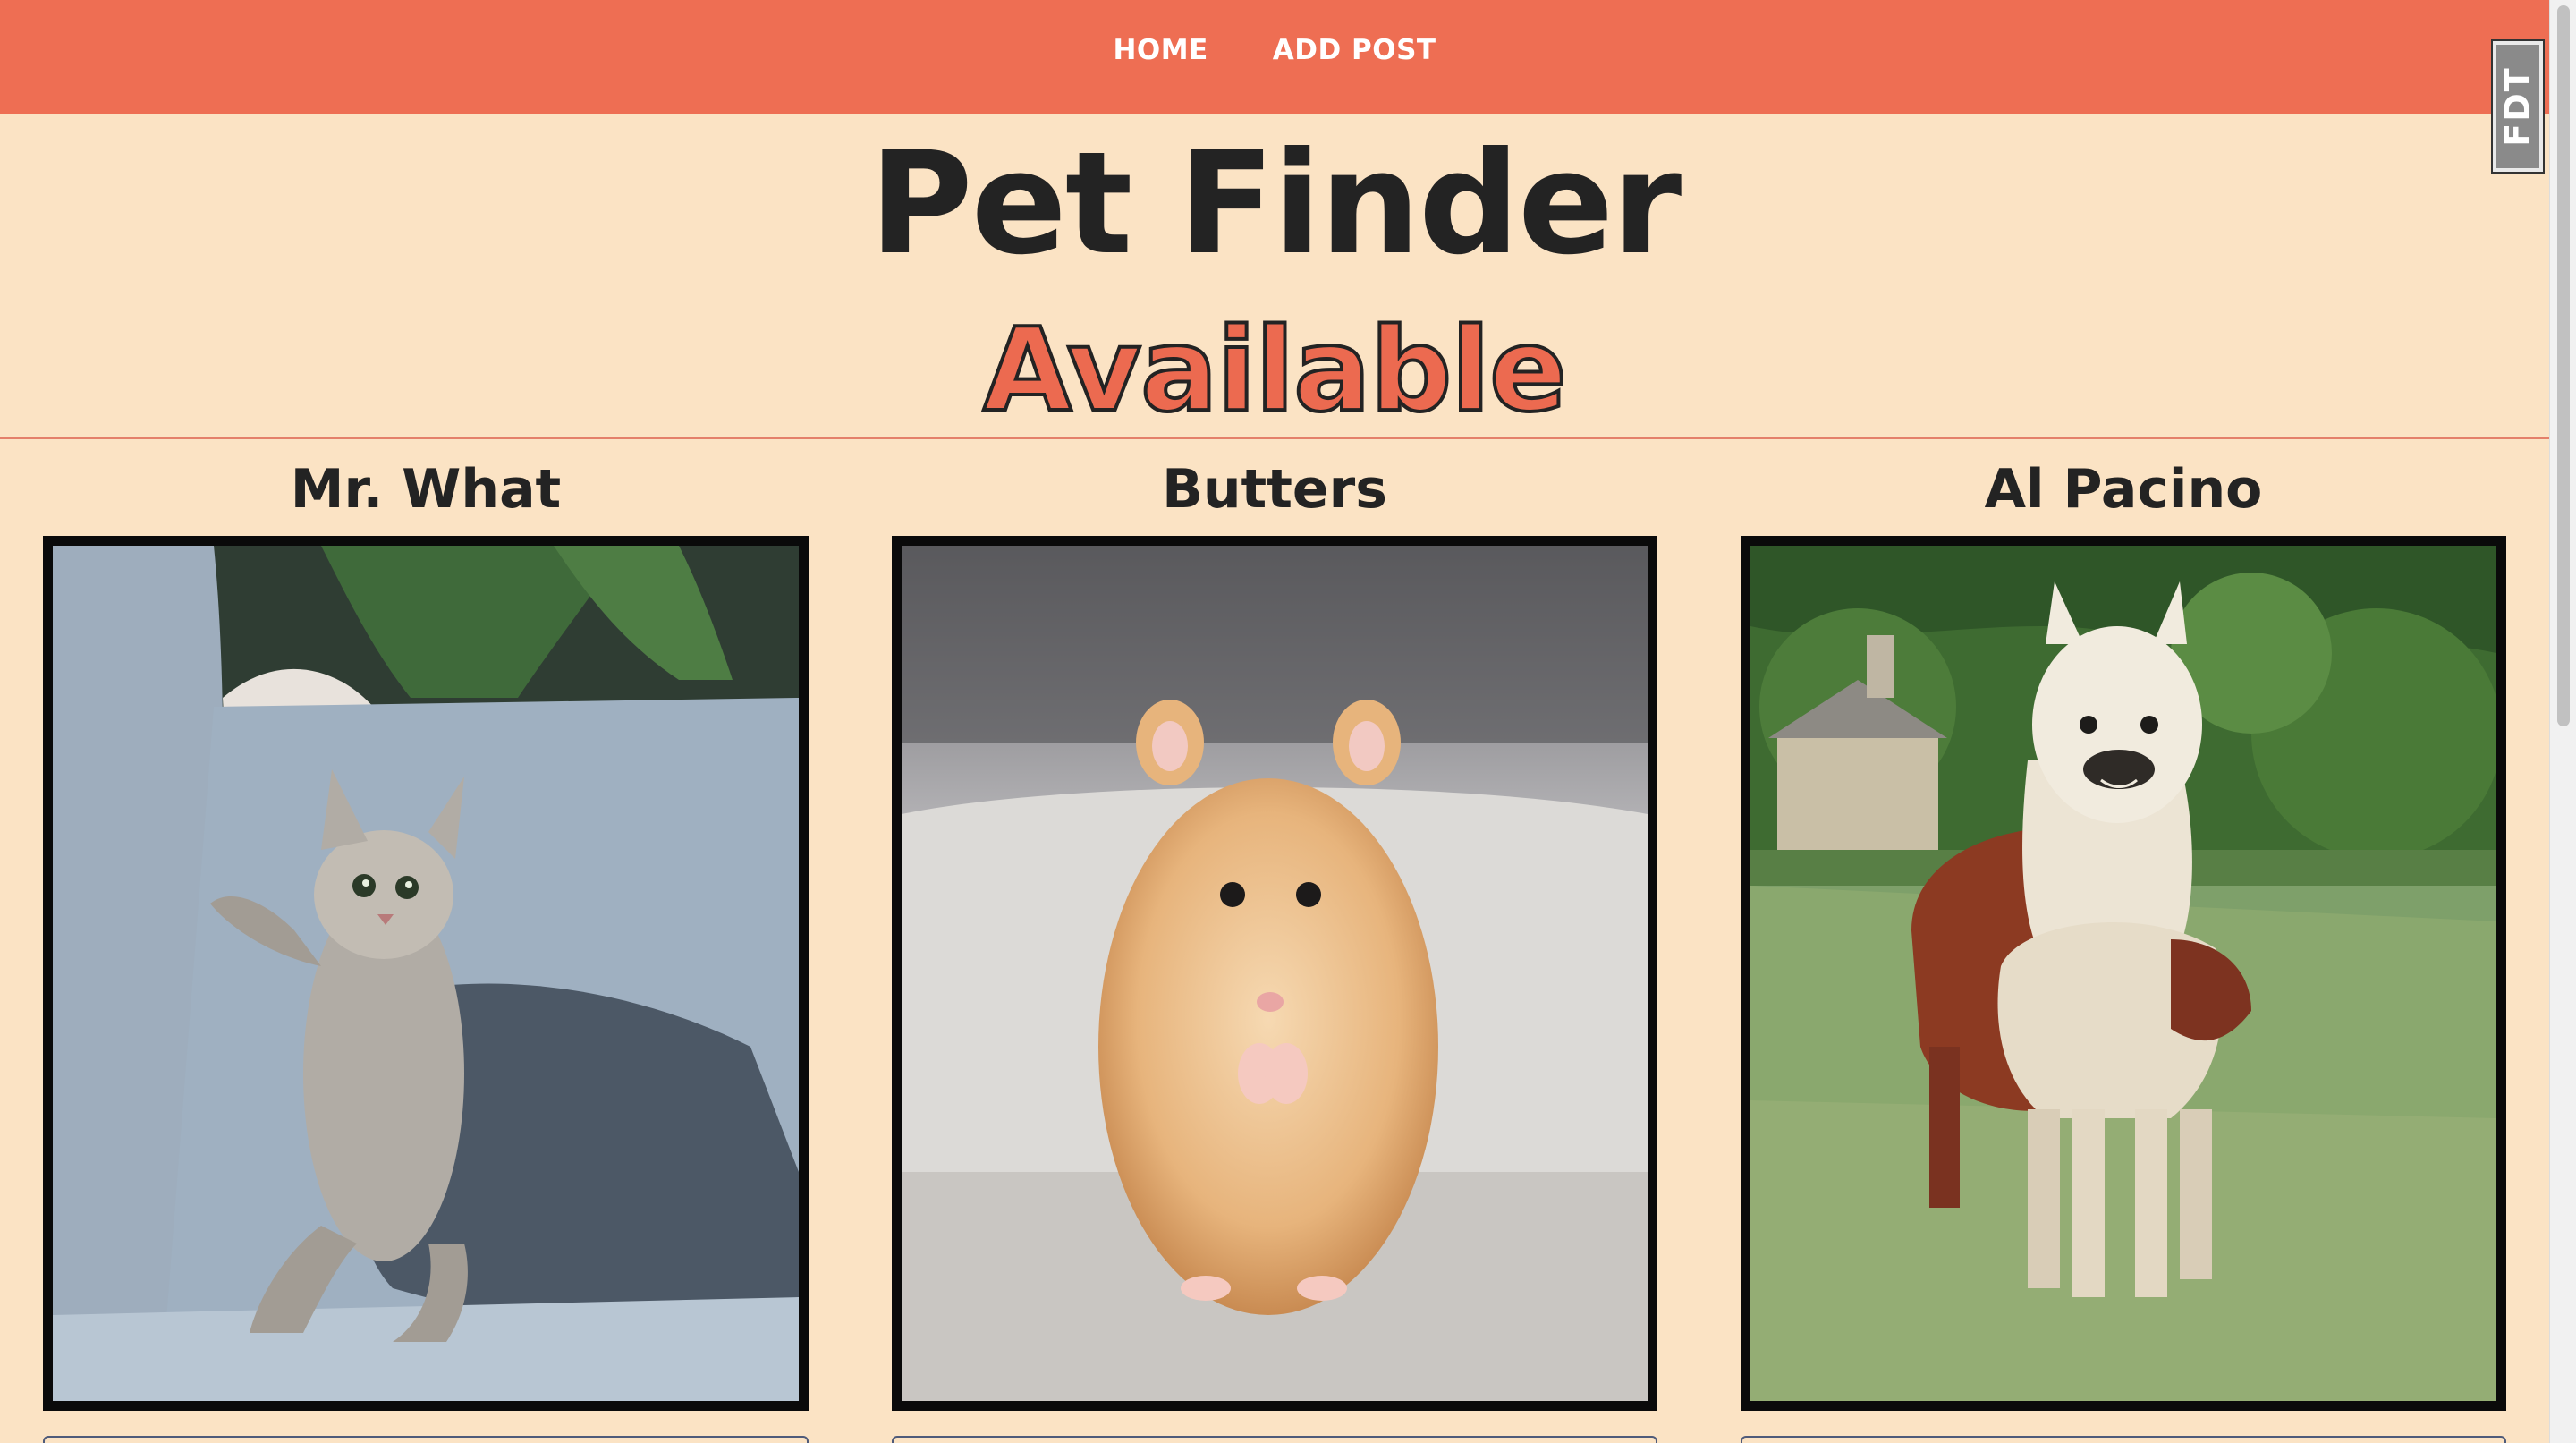 Image resolution: width=2576 pixels, height=1443 pixels. What do you see at coordinates (1275, 204) in the screenshot?
I see `site-title: Pet Finder` at bounding box center [1275, 204].